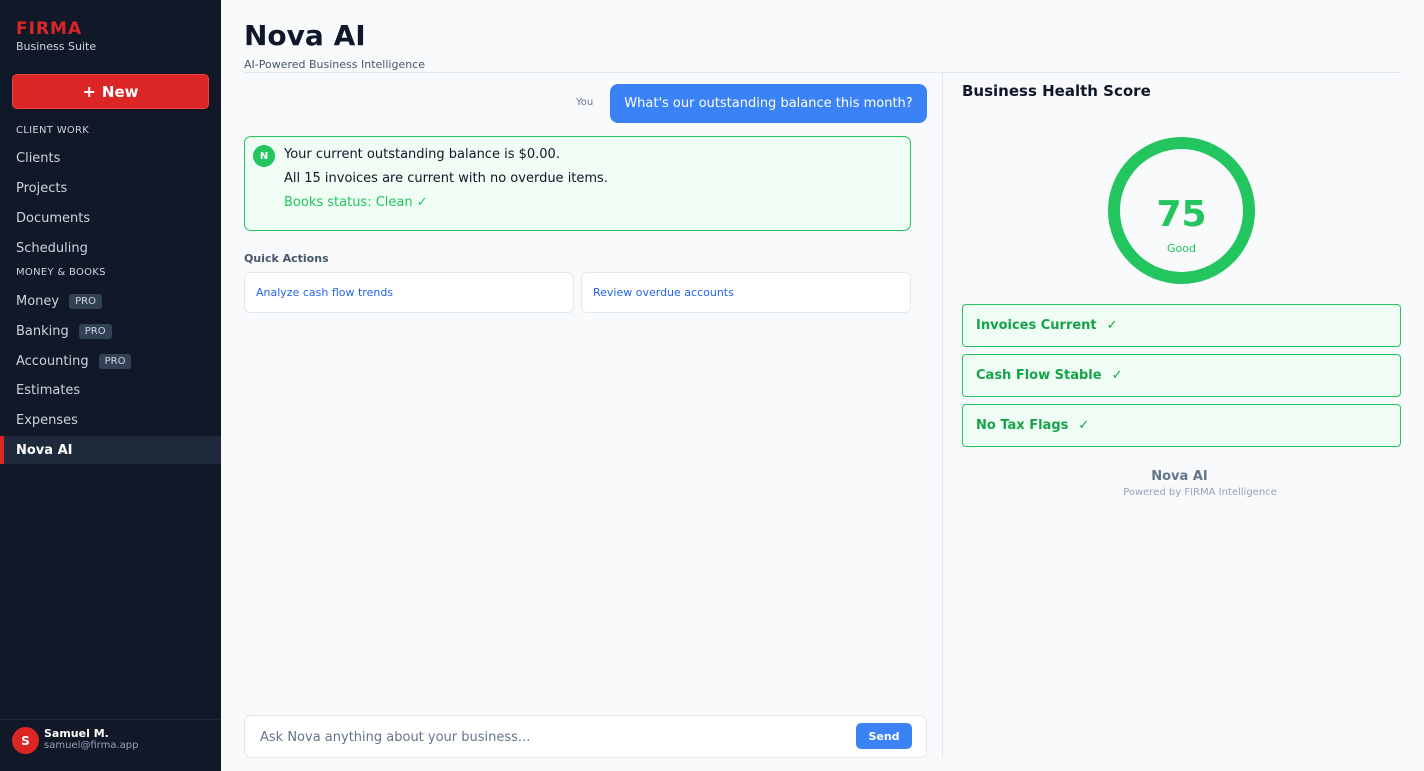 This screenshot has height=771, width=1424. Describe the element at coordinates (746, 292) in the screenshot. I see `quick-action-overdue: Review overdue accounts` at that location.